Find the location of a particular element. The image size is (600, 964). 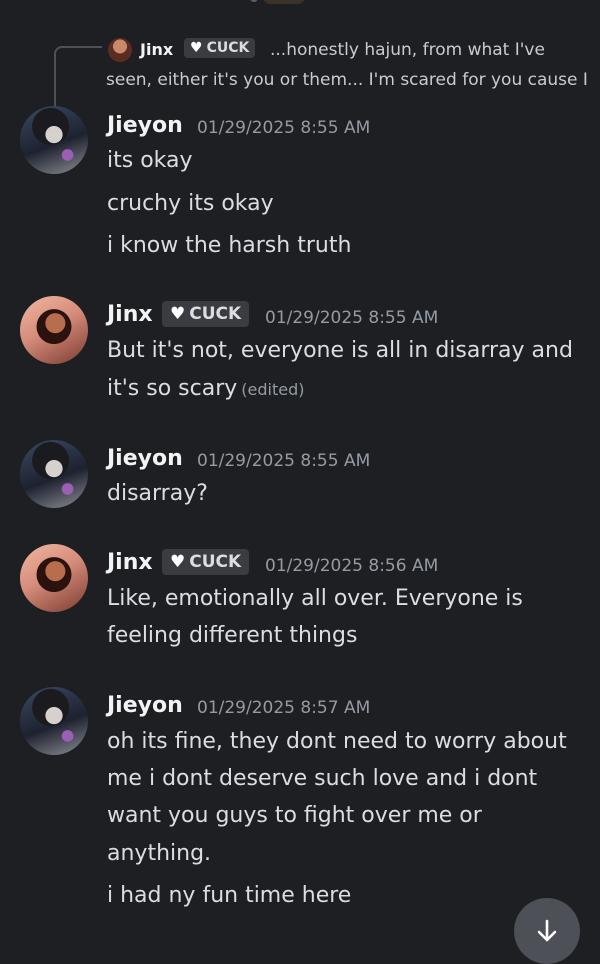

message-timestamp: 01/29/2025 8:56 AM is located at coordinates (352, 566).